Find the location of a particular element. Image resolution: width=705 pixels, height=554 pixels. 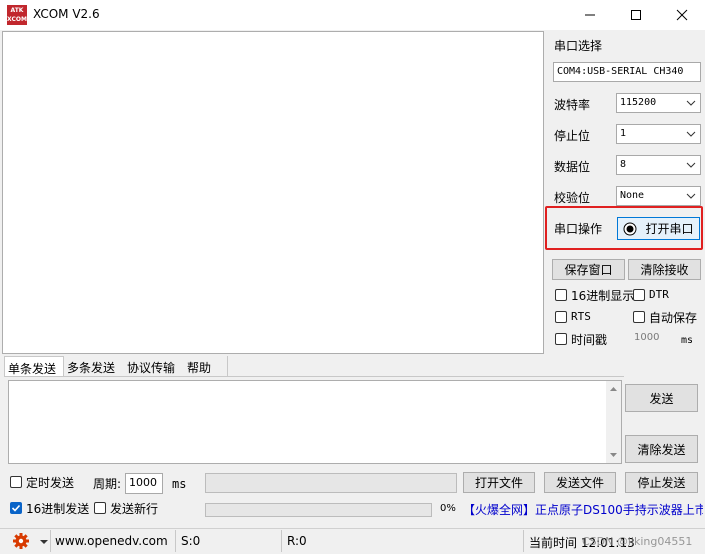

check-icon is located at coordinates (16, 508).